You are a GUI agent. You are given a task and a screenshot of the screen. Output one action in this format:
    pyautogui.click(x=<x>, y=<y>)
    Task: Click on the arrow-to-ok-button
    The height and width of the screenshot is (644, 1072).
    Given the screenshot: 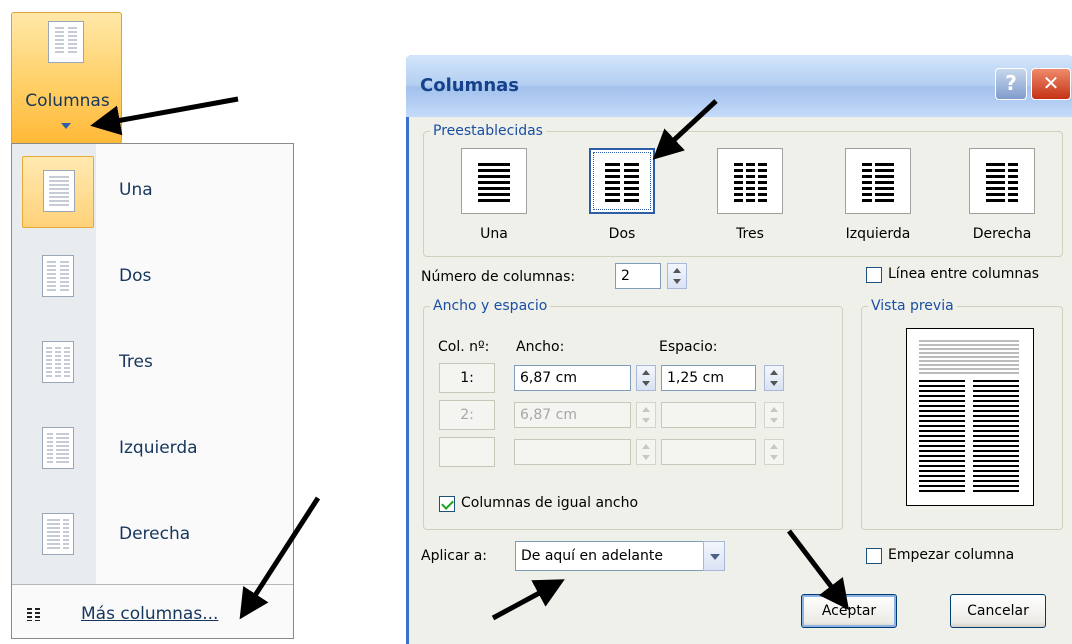 What is the action you would take?
    pyautogui.click(x=818, y=569)
    